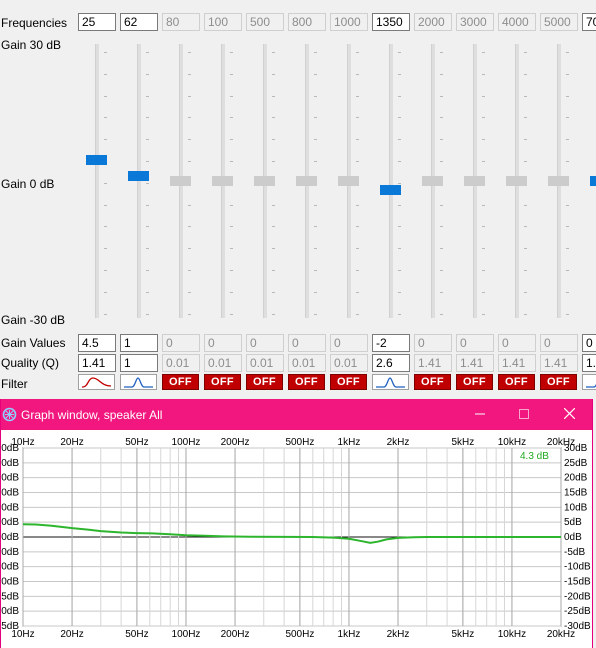  What do you see at coordinates (391, 22) in the screenshot?
I see `frequency-input-7: 1350` at bounding box center [391, 22].